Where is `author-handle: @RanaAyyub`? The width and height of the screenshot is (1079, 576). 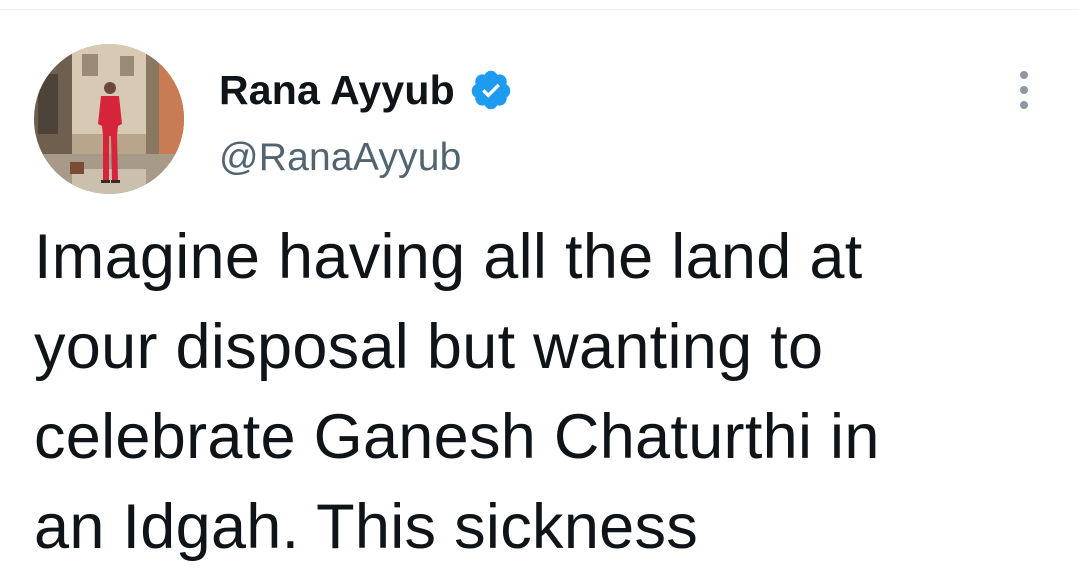
author-handle: @RanaAyyub is located at coordinates (340, 158).